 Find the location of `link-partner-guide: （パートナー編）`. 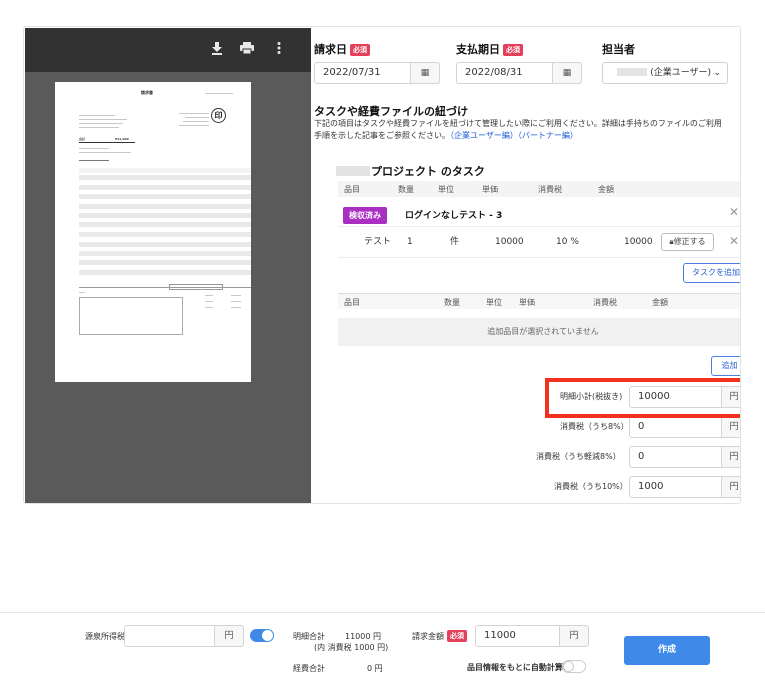

link-partner-guide: （パートナー編） is located at coordinates (548, 135).